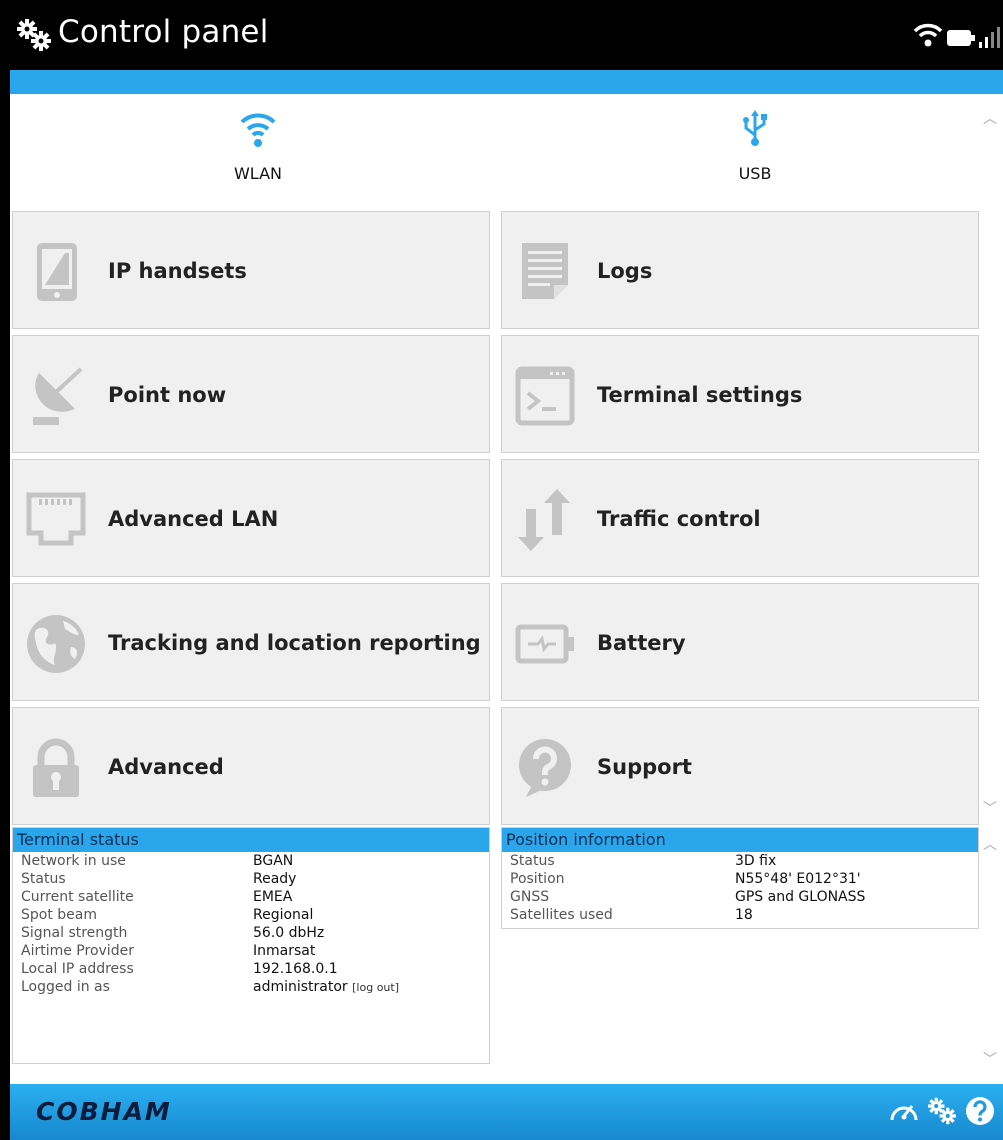  I want to click on row-key: Signal strength, so click(74, 933).